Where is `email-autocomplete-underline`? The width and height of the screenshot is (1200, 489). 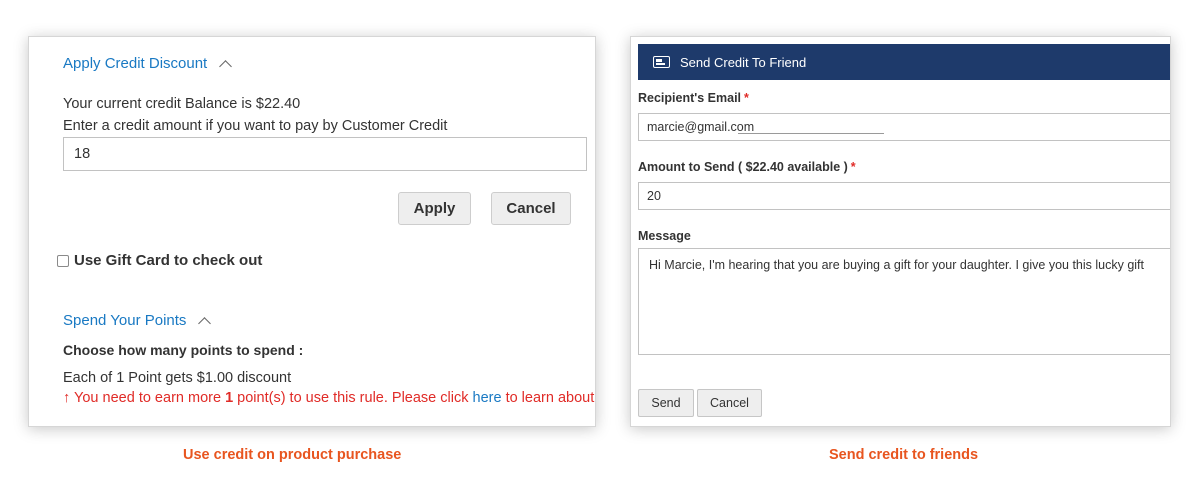
email-autocomplete-underline is located at coordinates (811, 133).